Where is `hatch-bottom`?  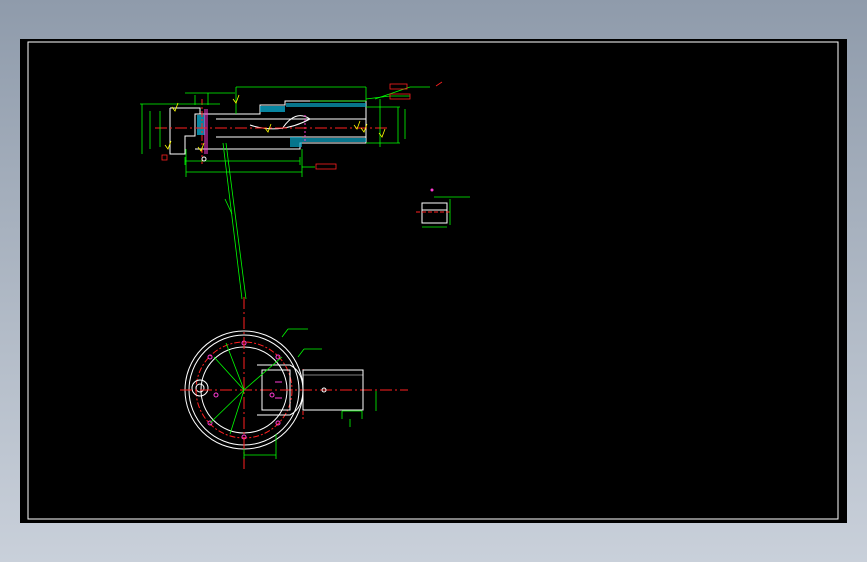 hatch-bottom is located at coordinates (334, 140).